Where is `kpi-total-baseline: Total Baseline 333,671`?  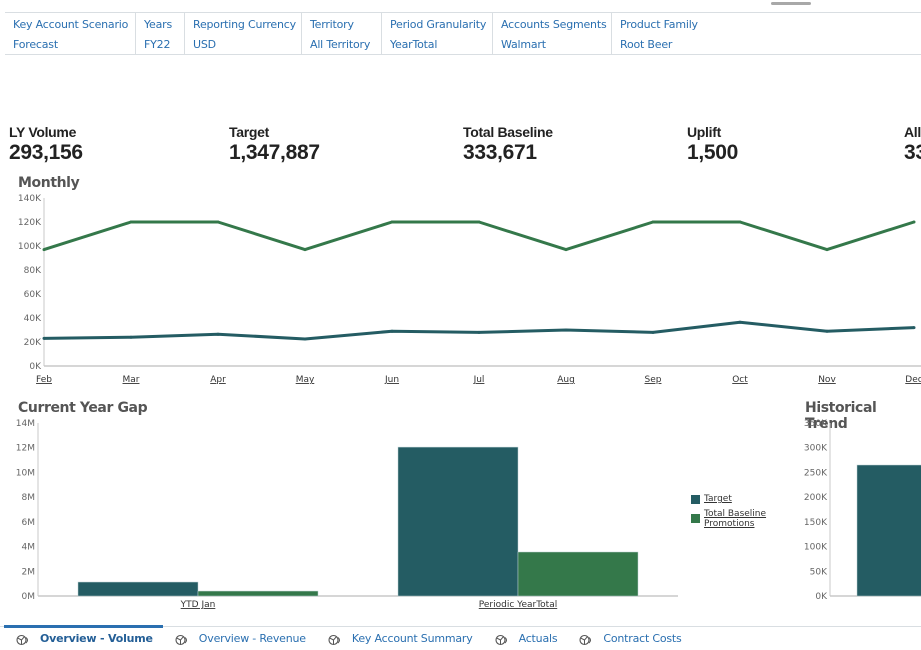
kpi-total-baseline: Total Baseline 333,671 is located at coordinates (508, 144).